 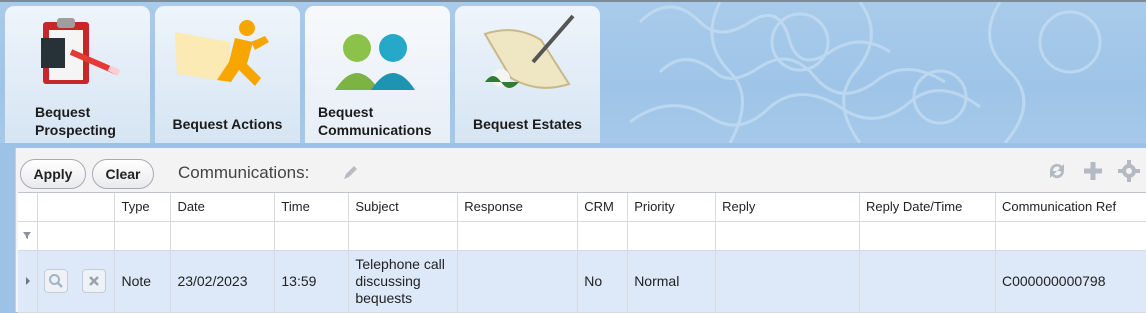 I want to click on cell-communication-ref: C000000000798, so click(x=1070, y=281).